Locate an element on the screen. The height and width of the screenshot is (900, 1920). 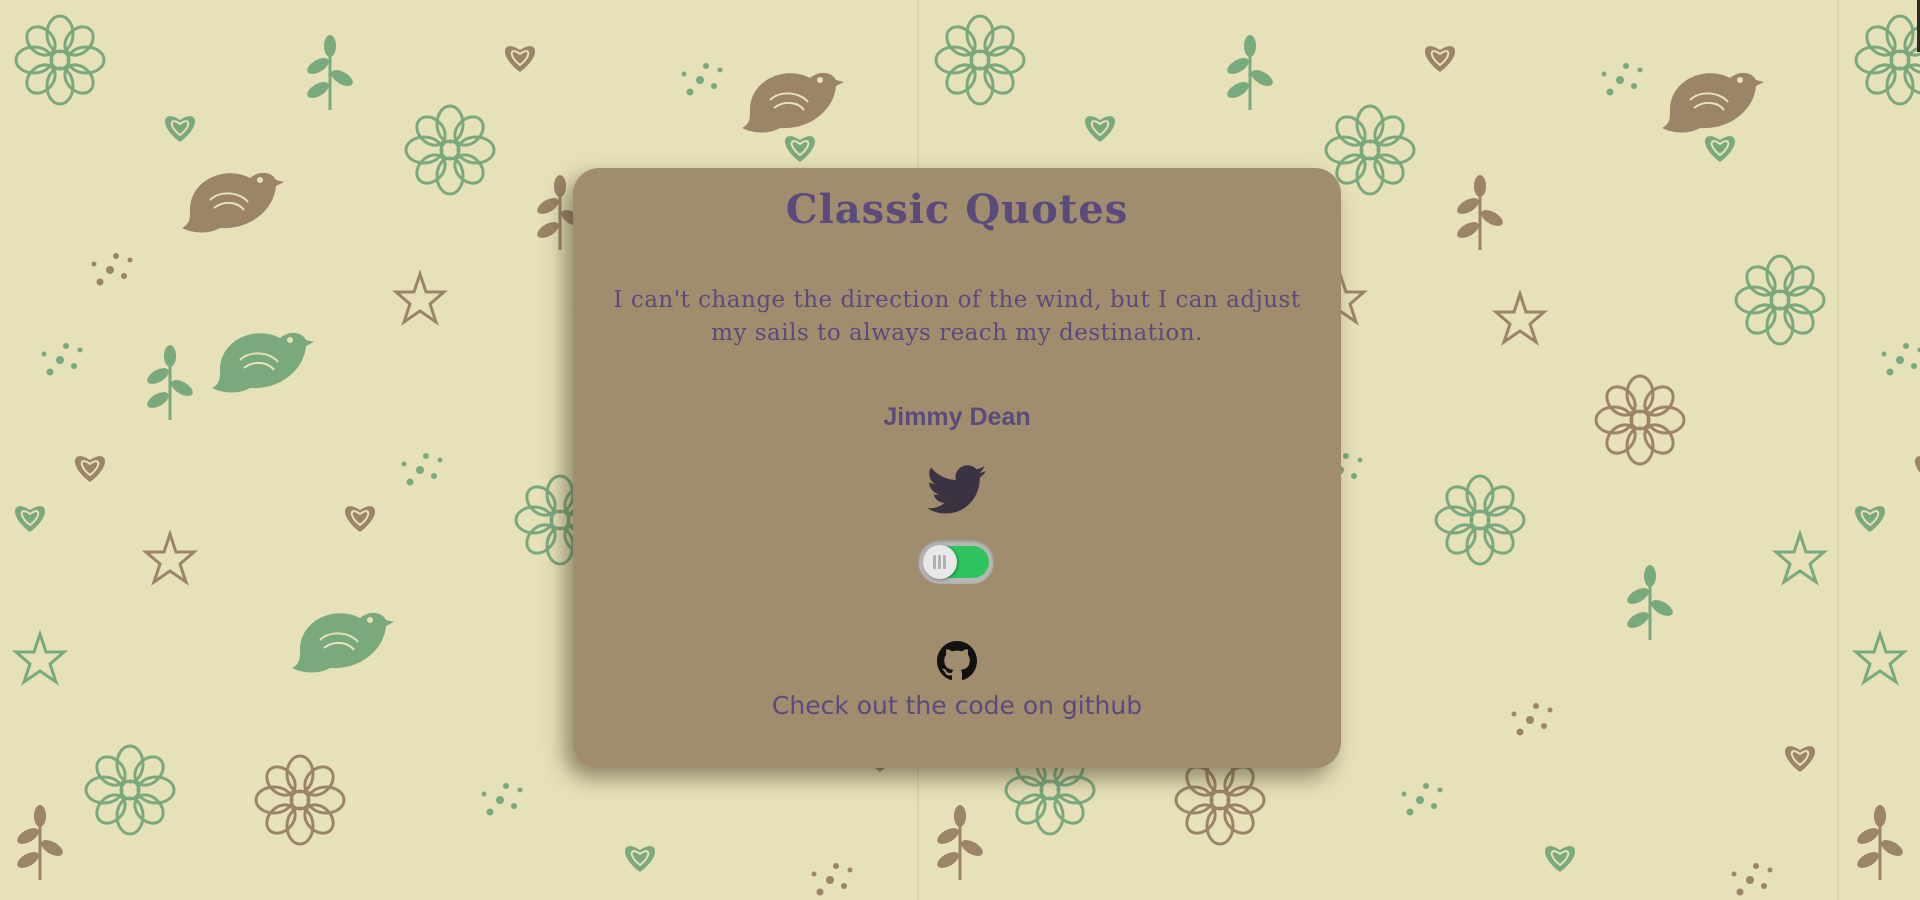
twitter-bird-icon is located at coordinates (956, 489).